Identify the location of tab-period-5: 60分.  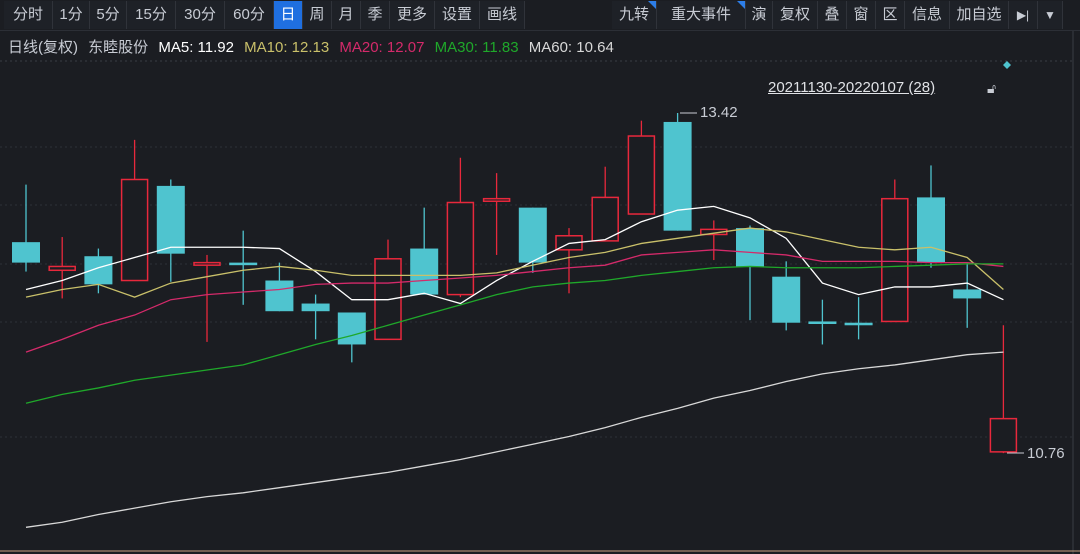
(249, 15).